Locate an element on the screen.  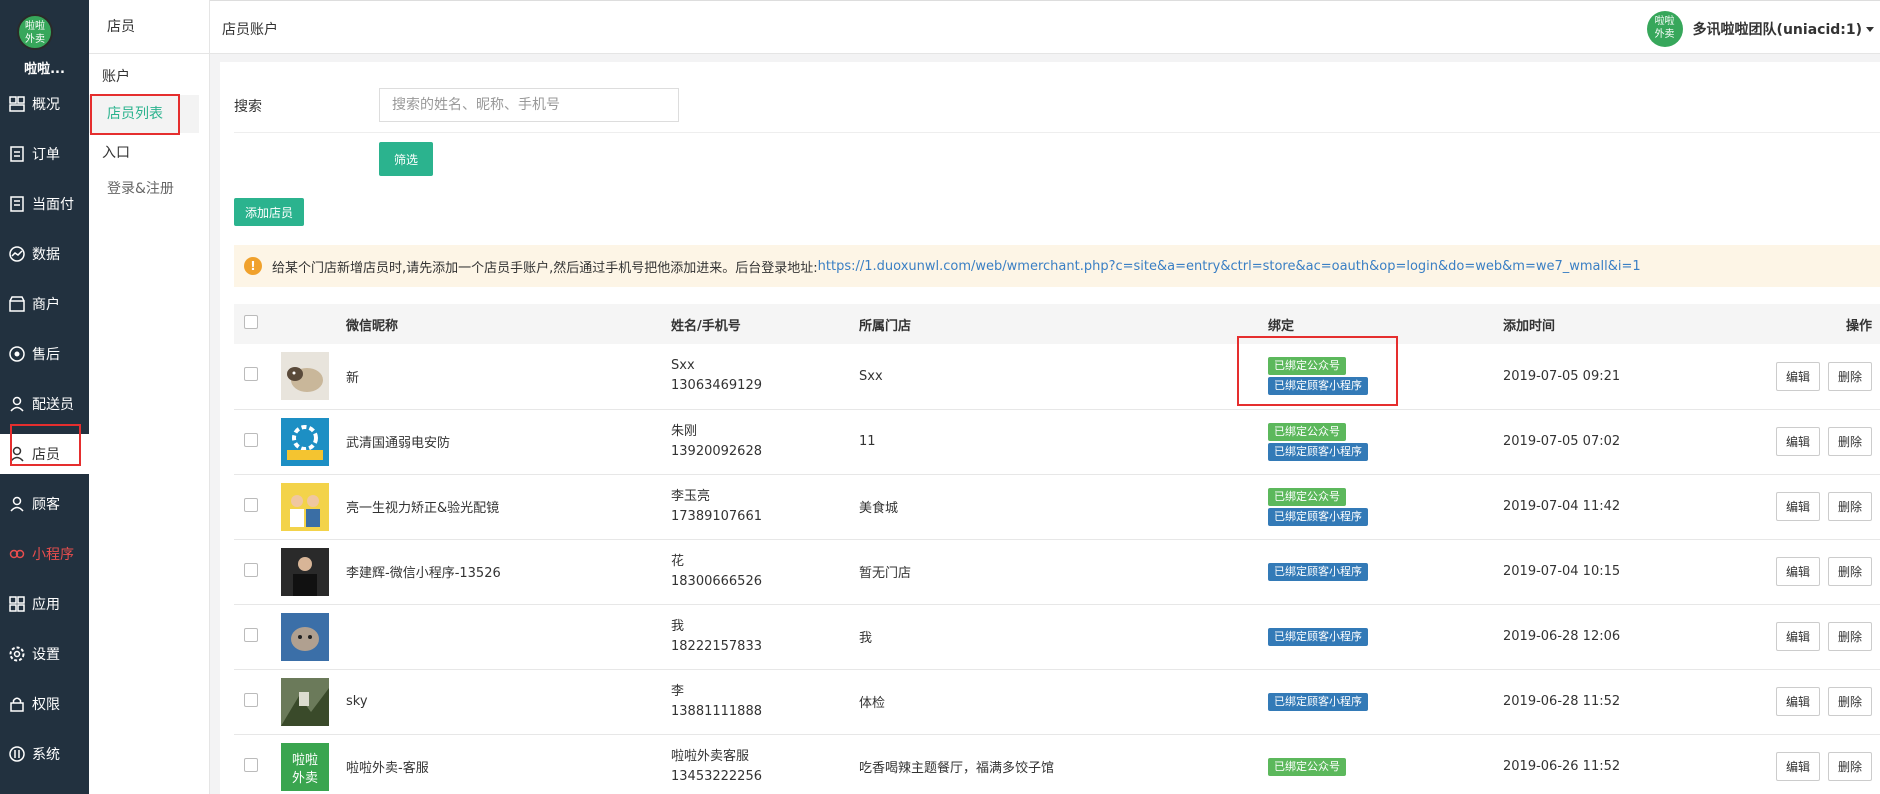
cell-time: 2019-07-04 10:15 is located at coordinates (1562, 571).